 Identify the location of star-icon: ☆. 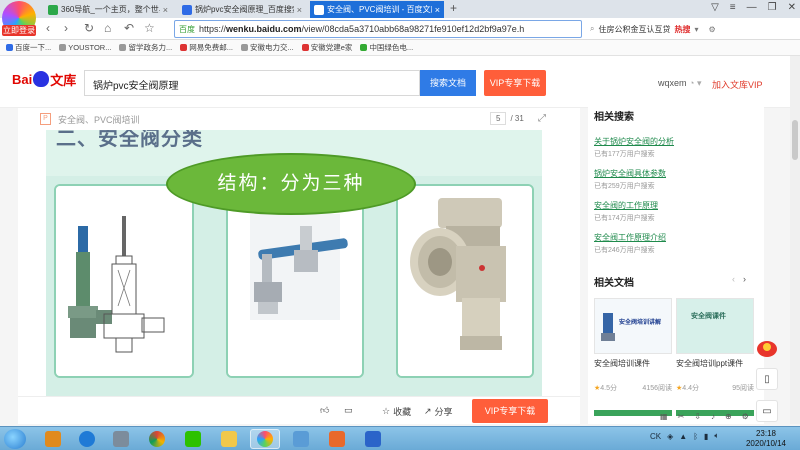
(149, 28).